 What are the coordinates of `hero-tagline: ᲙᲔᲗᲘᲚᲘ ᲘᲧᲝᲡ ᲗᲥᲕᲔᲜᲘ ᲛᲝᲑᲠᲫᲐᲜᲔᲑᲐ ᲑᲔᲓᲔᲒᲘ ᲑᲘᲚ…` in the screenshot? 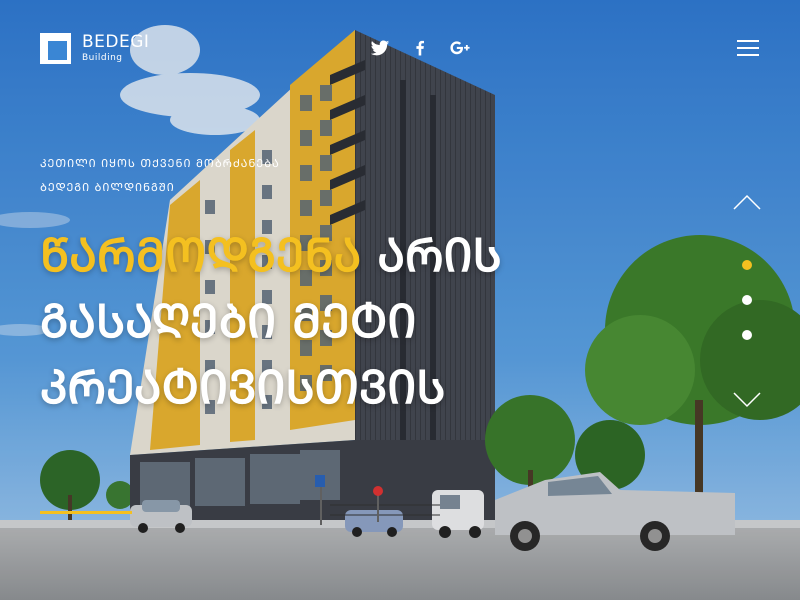 It's located at (190, 176).